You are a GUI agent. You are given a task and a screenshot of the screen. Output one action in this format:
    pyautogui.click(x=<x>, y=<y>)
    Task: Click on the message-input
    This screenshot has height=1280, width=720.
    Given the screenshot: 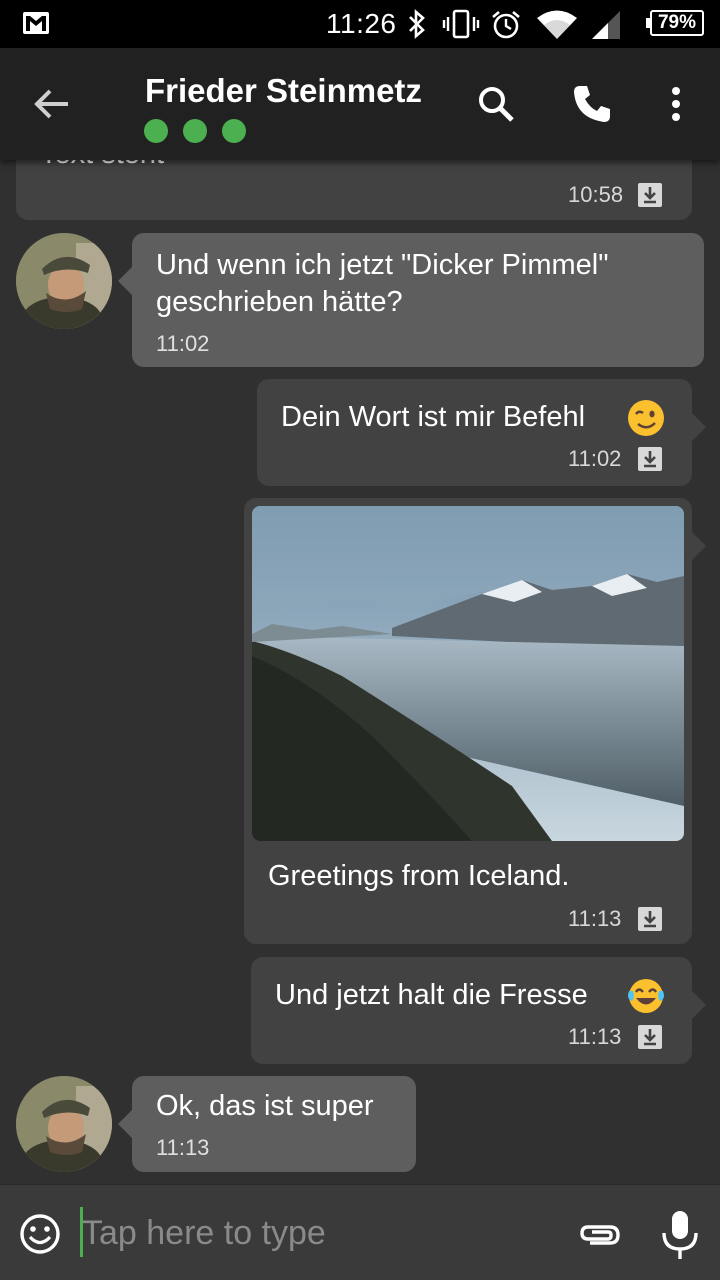 What is the action you would take?
    pyautogui.click(x=317, y=1233)
    